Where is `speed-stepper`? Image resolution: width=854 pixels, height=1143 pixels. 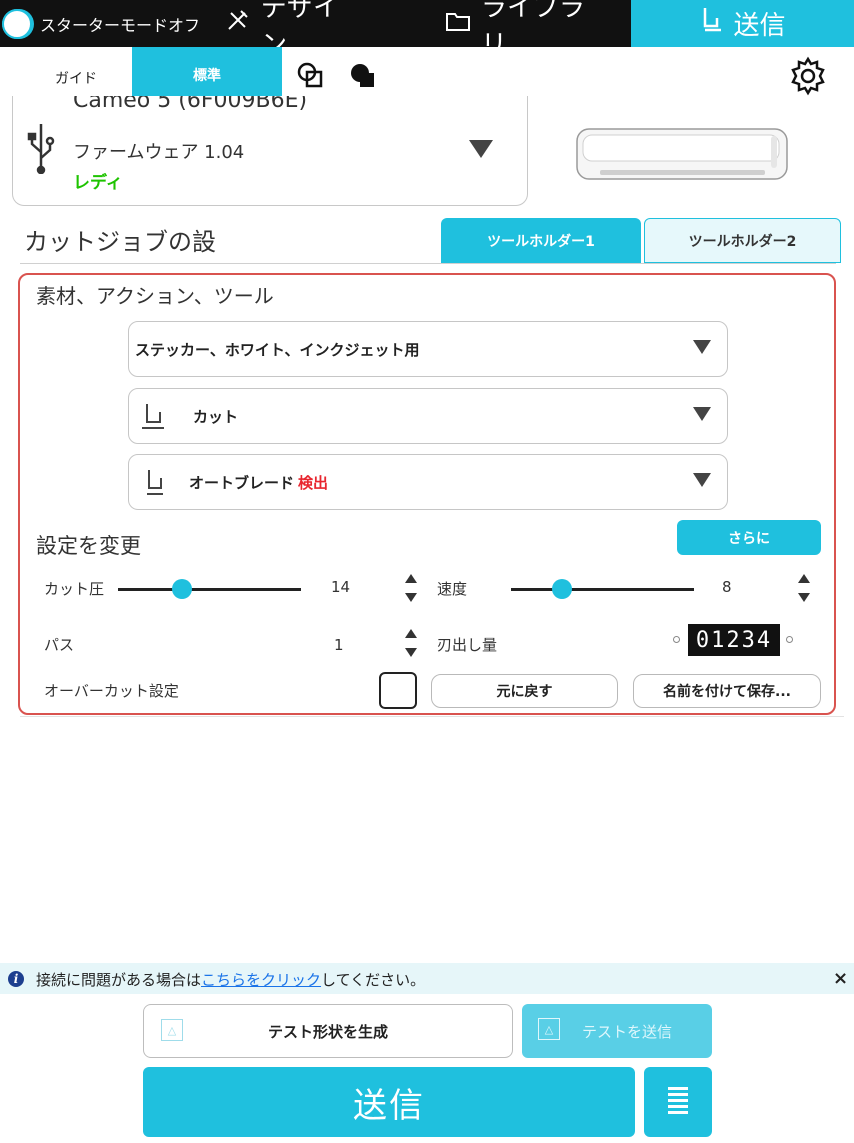
speed-stepper is located at coordinates (804, 589).